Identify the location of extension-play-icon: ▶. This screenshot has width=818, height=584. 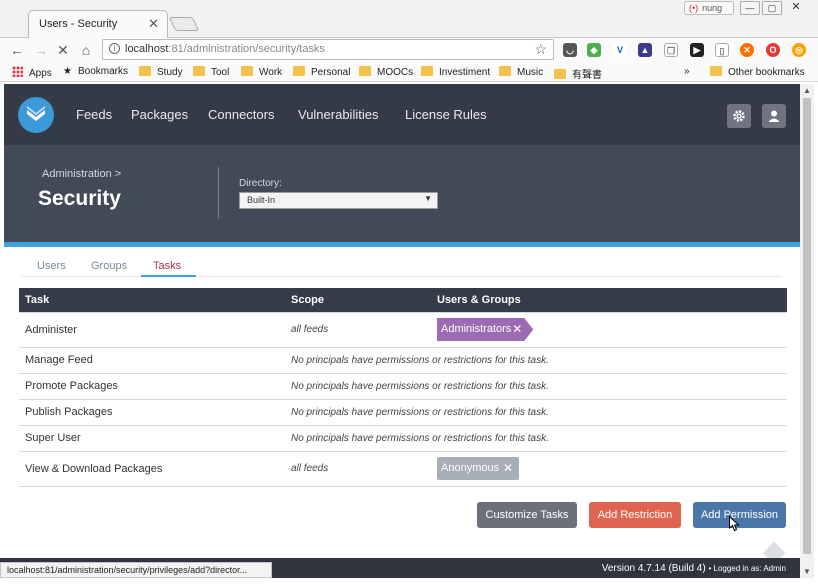
(697, 50).